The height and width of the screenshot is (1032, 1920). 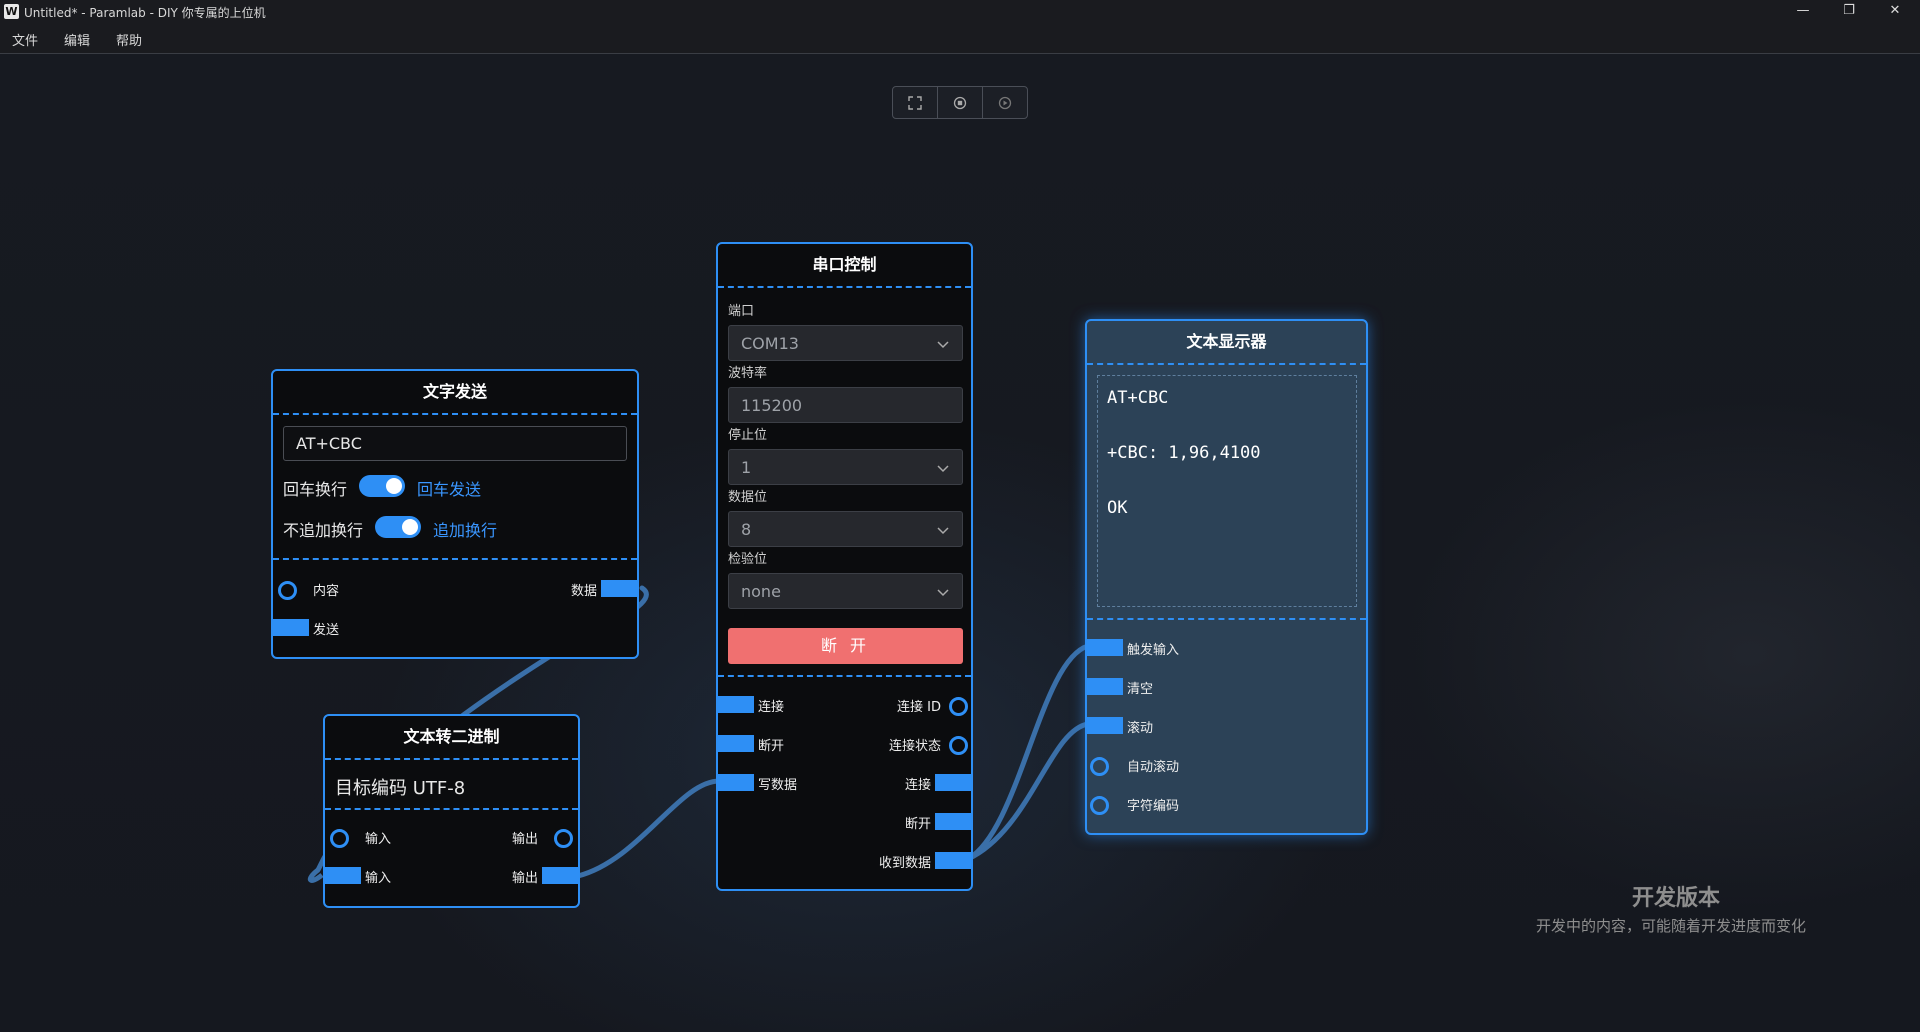 I want to click on enter-send-label: 回车发送, so click(x=449, y=489).